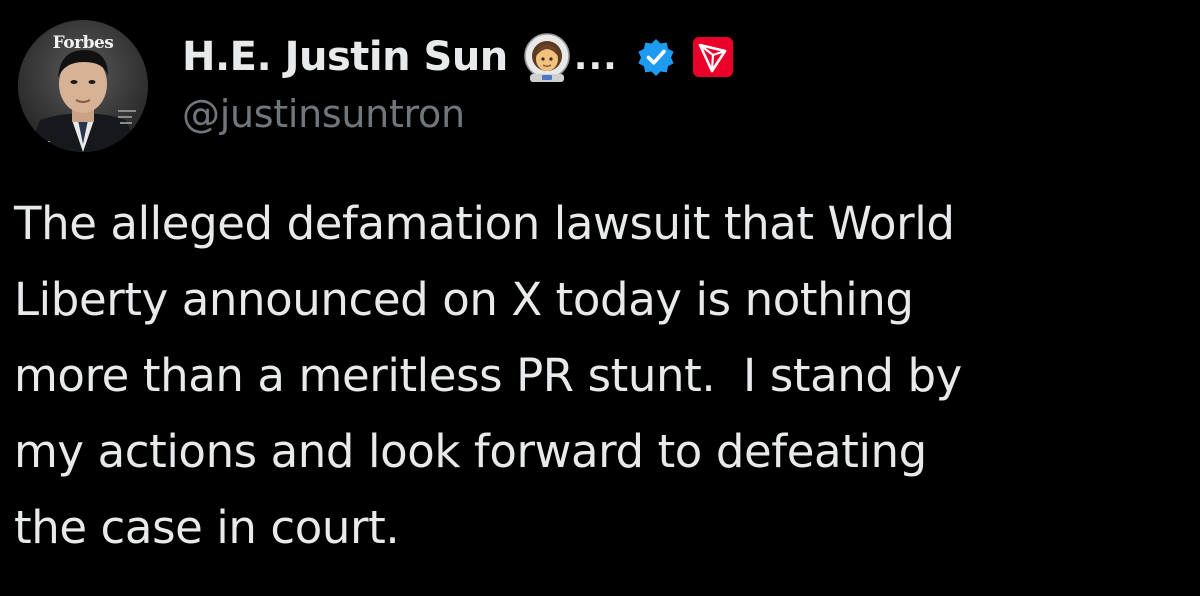  Describe the element at coordinates (458, 114) in the screenshot. I see `author-handle: @justinsuntron` at that location.